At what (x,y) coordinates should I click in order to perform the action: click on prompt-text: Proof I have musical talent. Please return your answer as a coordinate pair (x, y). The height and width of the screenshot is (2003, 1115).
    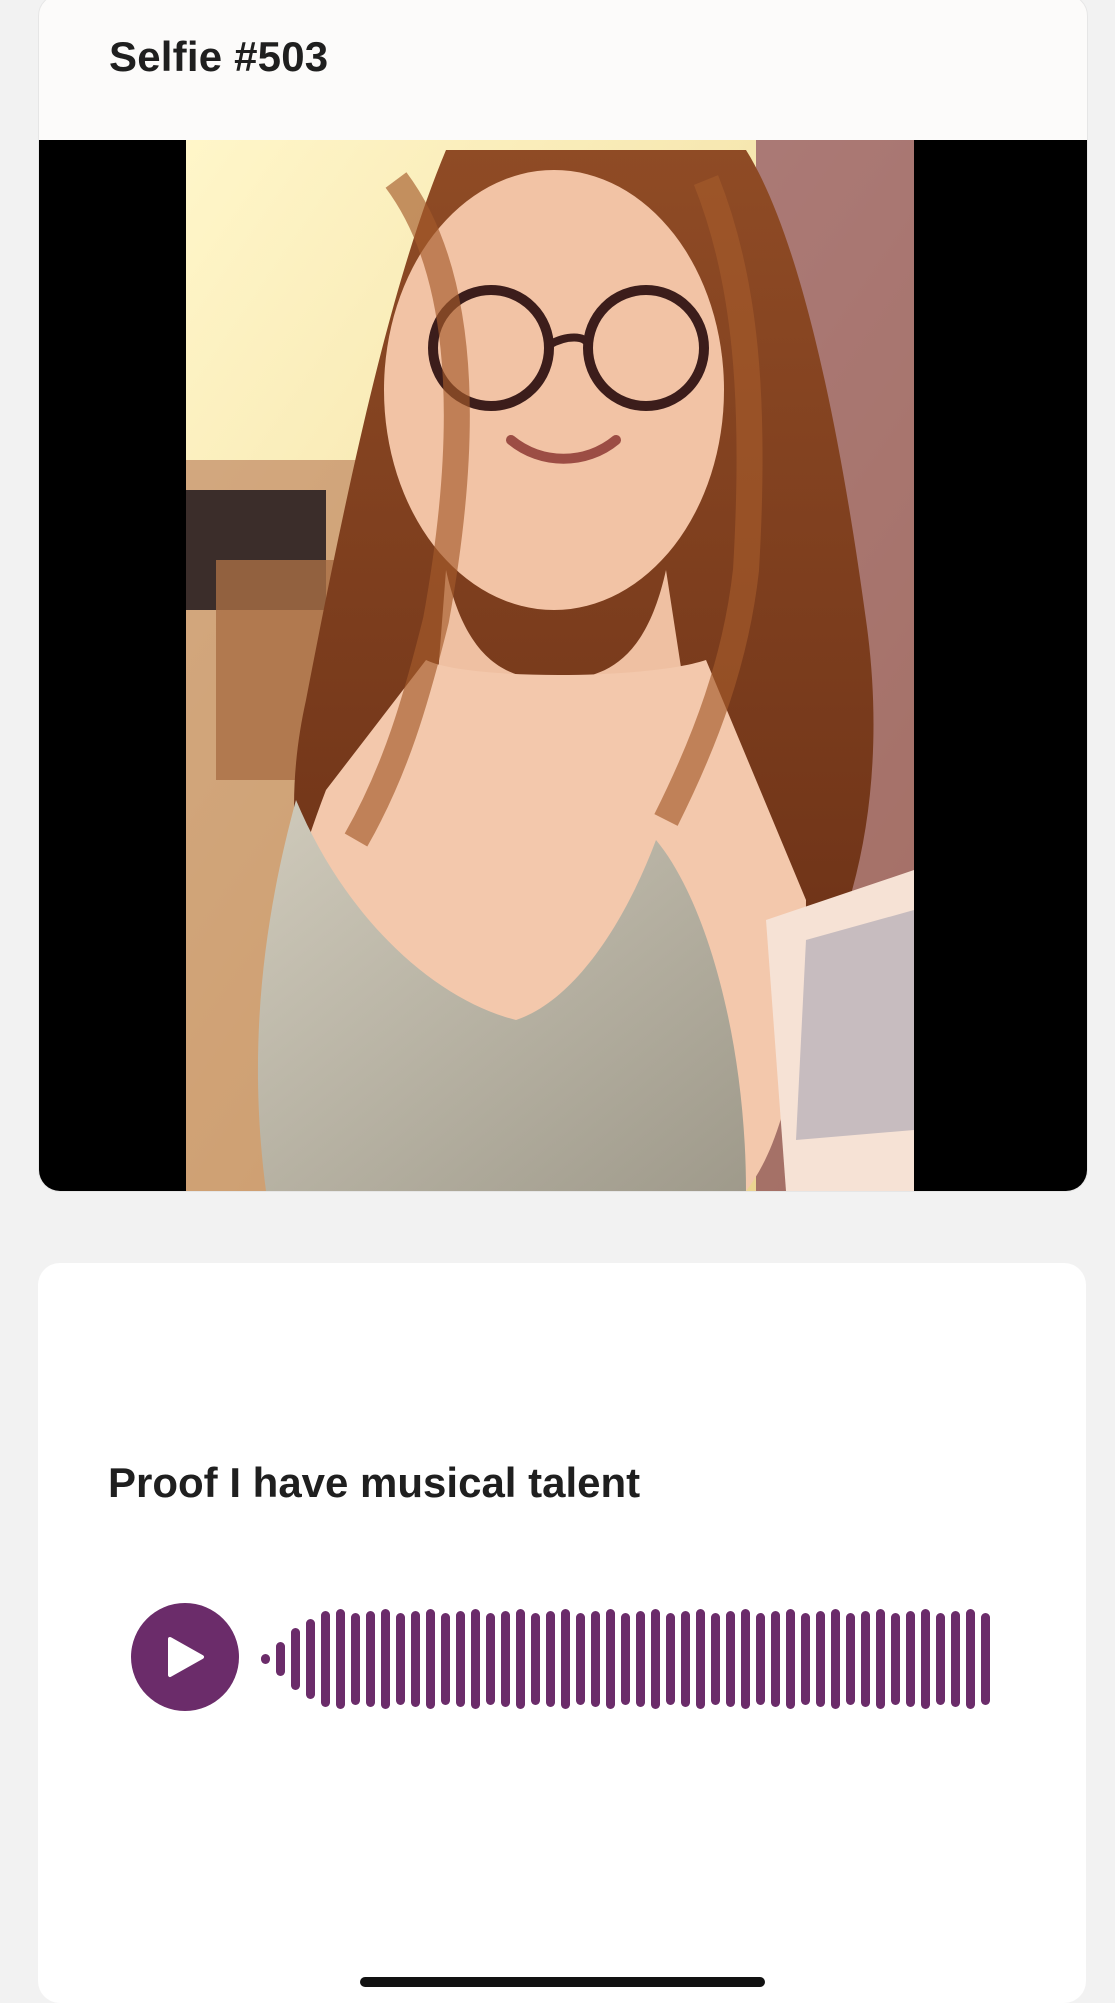
    Looking at the image, I should click on (374, 1482).